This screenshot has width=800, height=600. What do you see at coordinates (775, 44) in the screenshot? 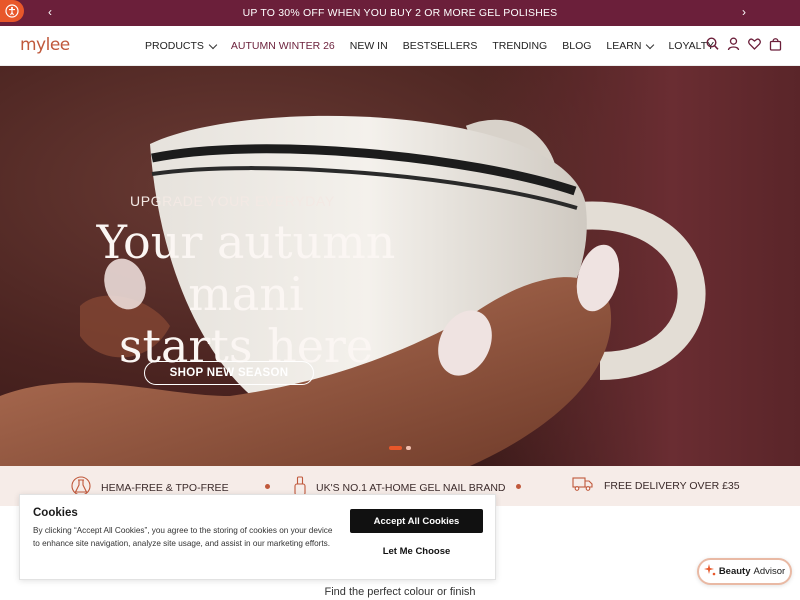
I see `bag-icon` at bounding box center [775, 44].